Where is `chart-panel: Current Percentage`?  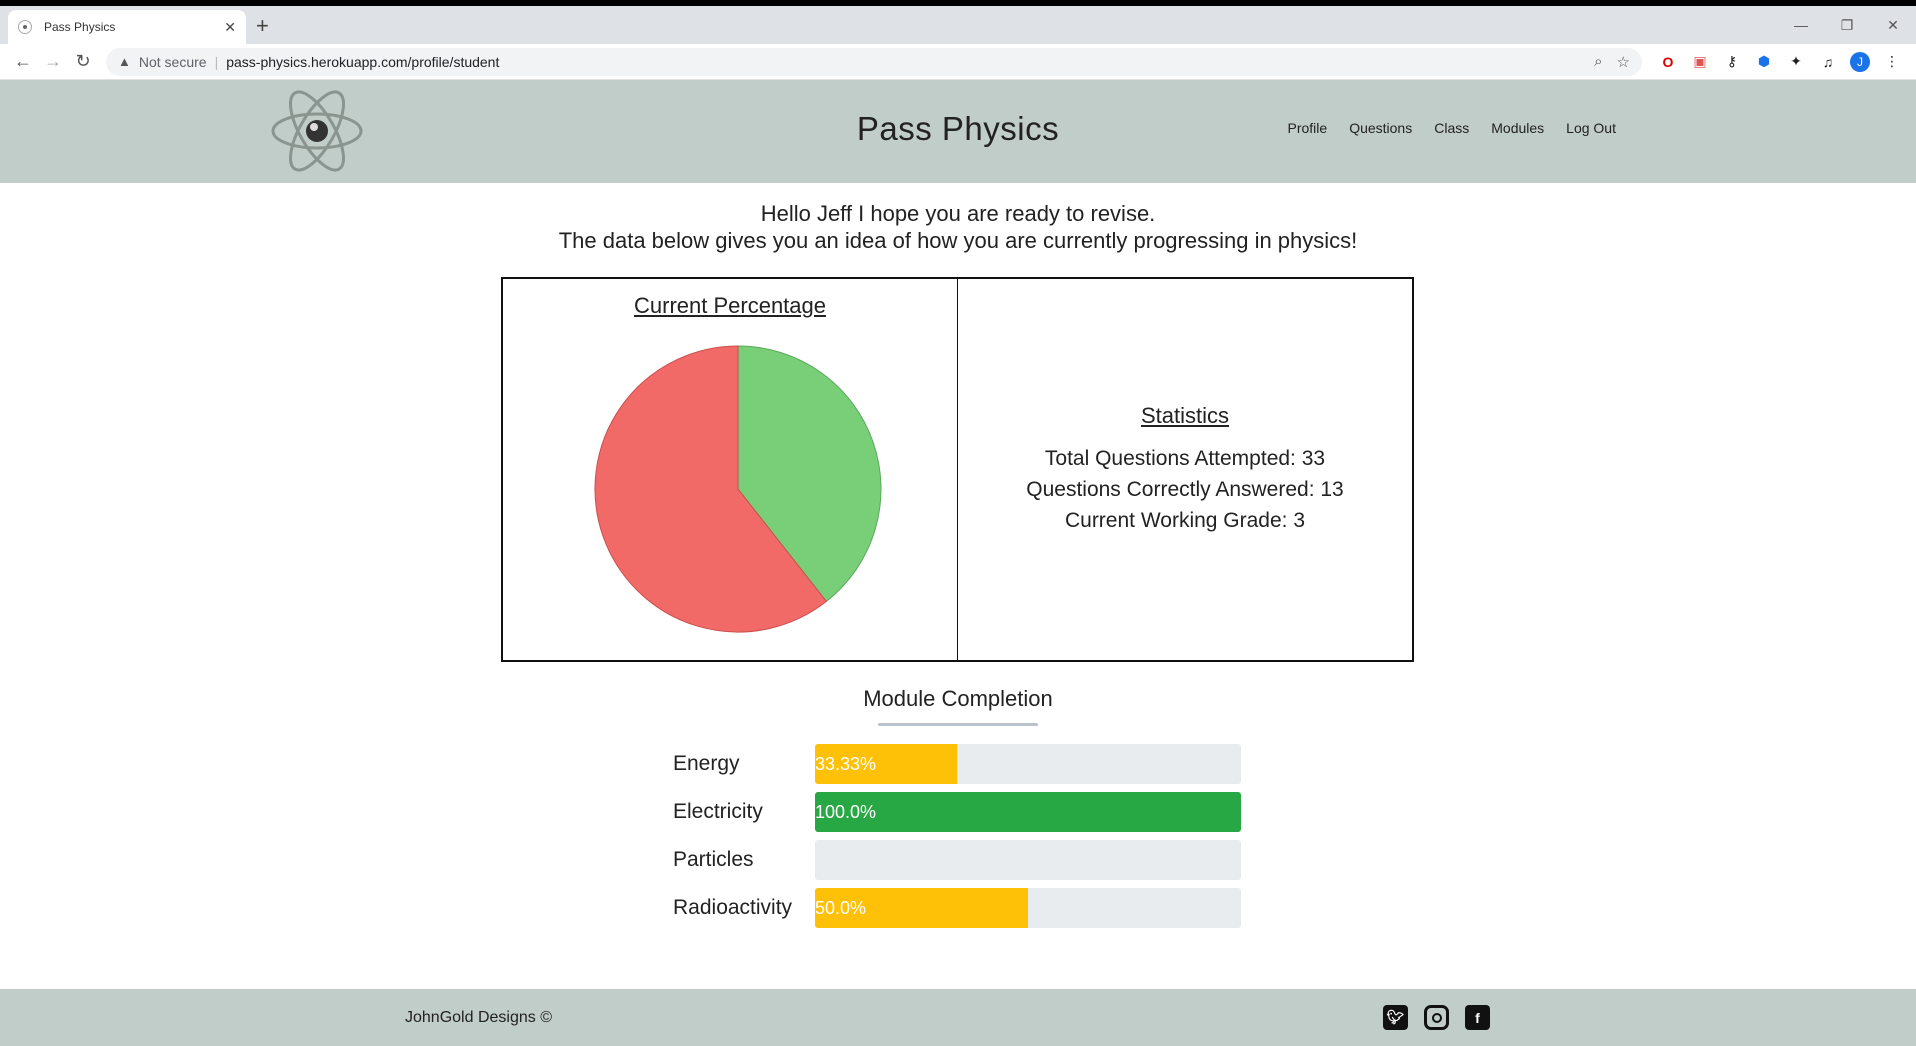
chart-panel: Current Percentage is located at coordinates (730, 469).